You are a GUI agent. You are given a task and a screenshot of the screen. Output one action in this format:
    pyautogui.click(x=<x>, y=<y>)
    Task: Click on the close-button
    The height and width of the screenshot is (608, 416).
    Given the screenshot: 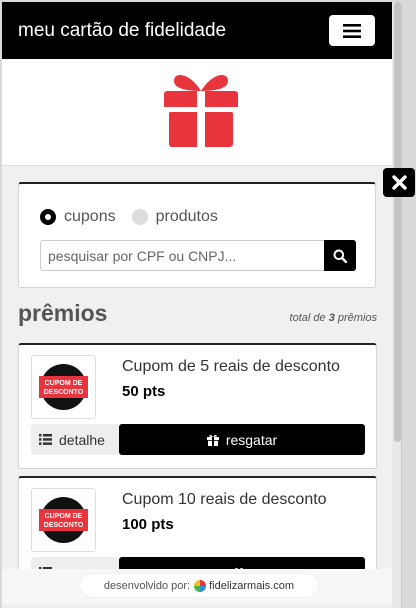 What is the action you would take?
    pyautogui.click(x=399, y=182)
    